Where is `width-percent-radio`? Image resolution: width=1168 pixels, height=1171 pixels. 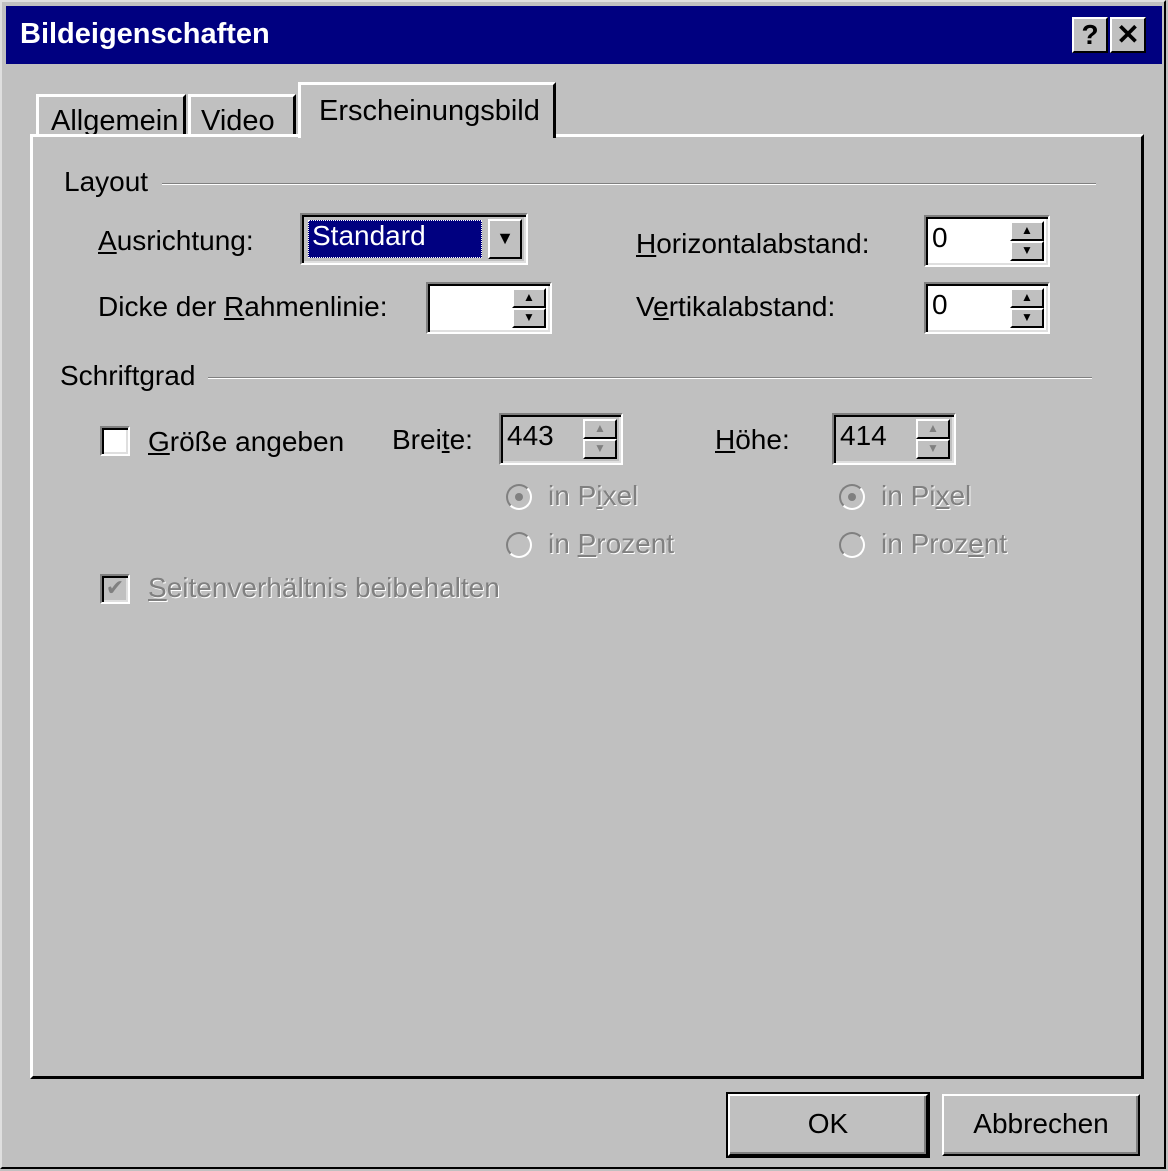
width-percent-radio is located at coordinates (519, 545).